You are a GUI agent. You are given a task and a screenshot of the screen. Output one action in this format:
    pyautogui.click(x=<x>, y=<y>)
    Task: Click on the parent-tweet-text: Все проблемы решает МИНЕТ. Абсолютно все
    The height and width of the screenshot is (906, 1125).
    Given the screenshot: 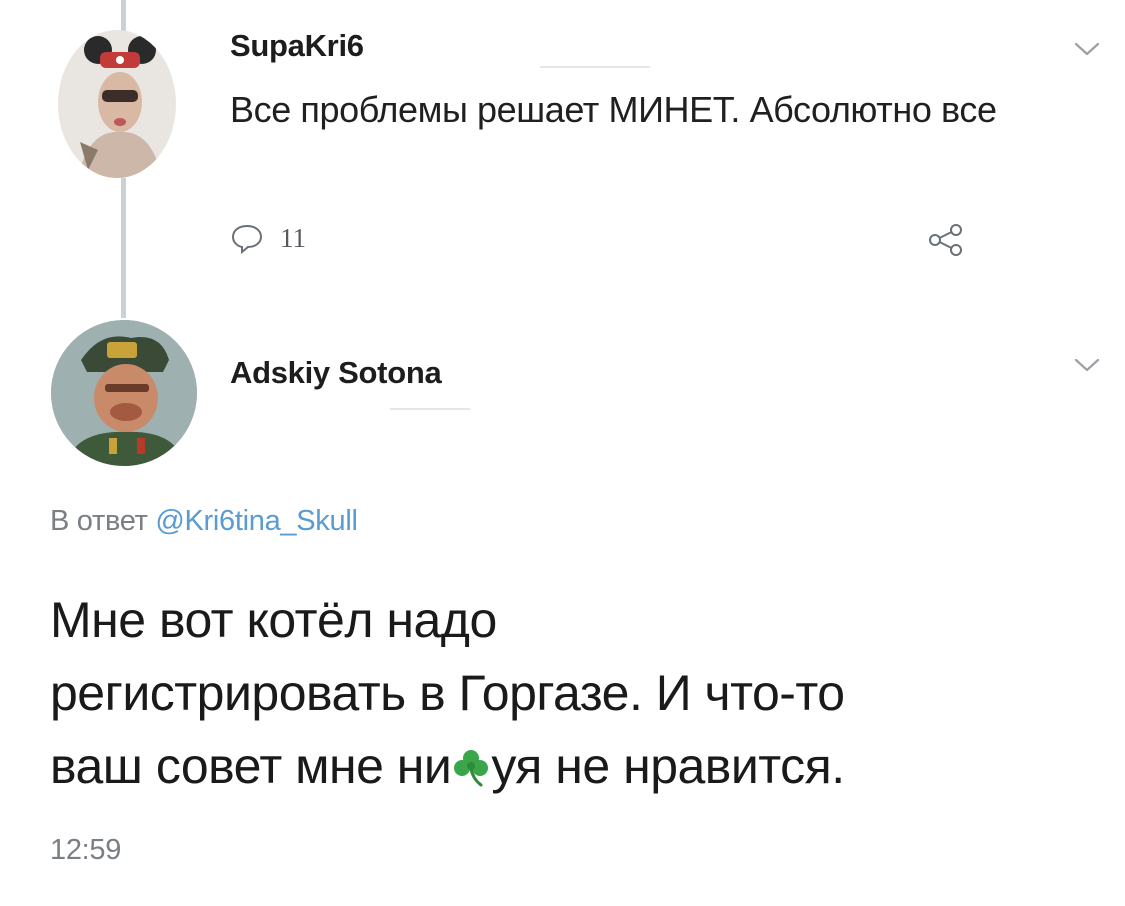 What is the action you would take?
    pyautogui.click(x=613, y=109)
    